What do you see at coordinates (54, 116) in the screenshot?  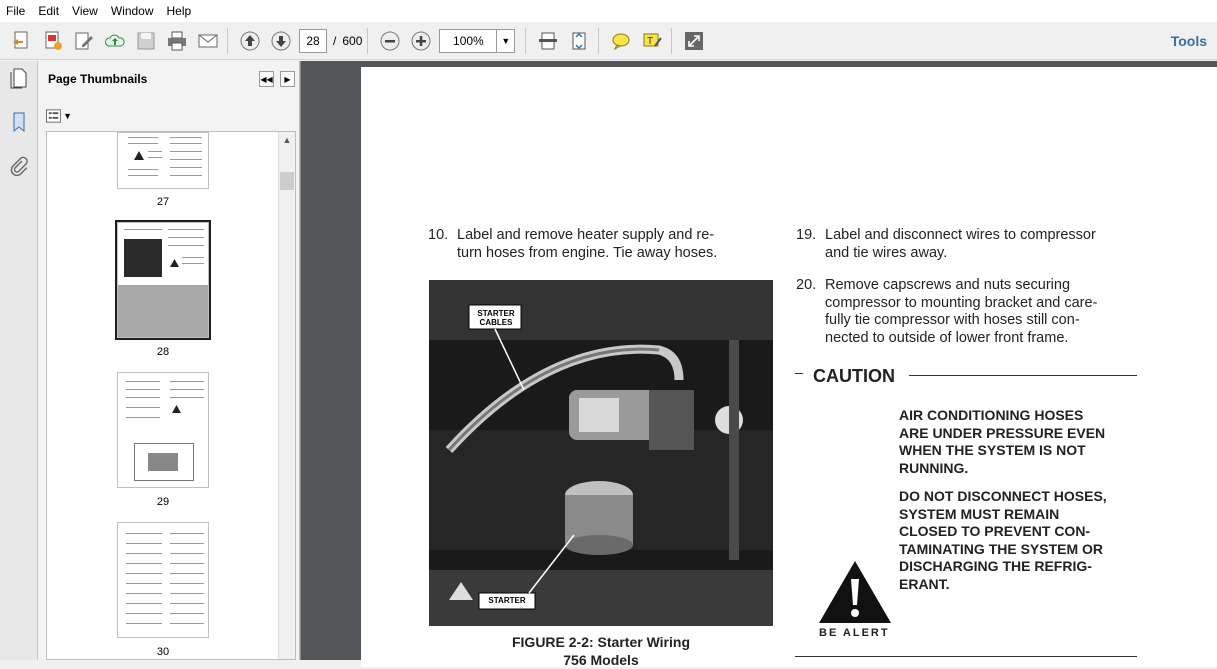 I see `options-list-icon` at bounding box center [54, 116].